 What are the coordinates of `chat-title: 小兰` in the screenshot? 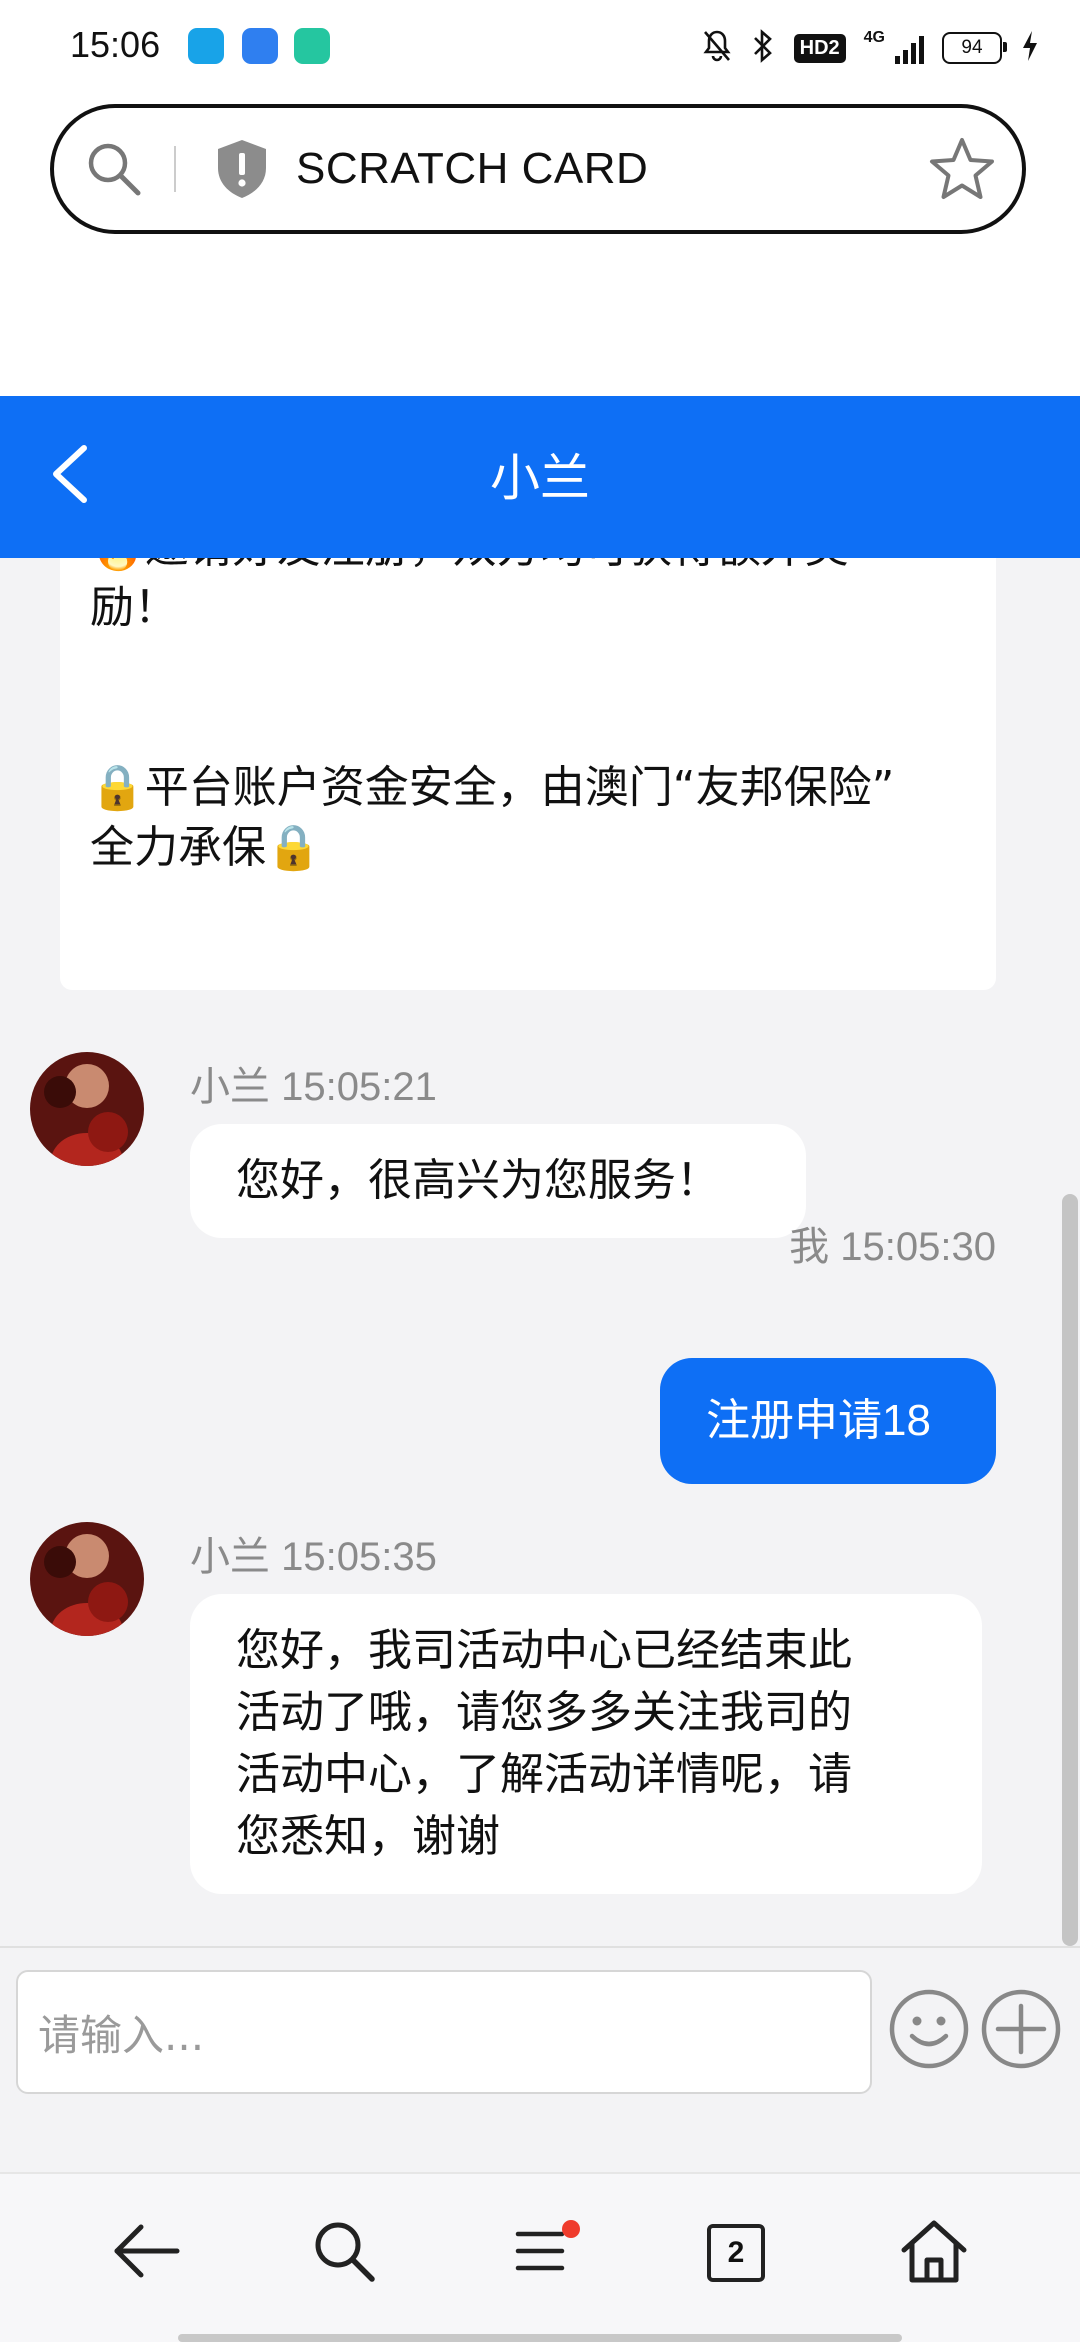 It's located at (540, 478).